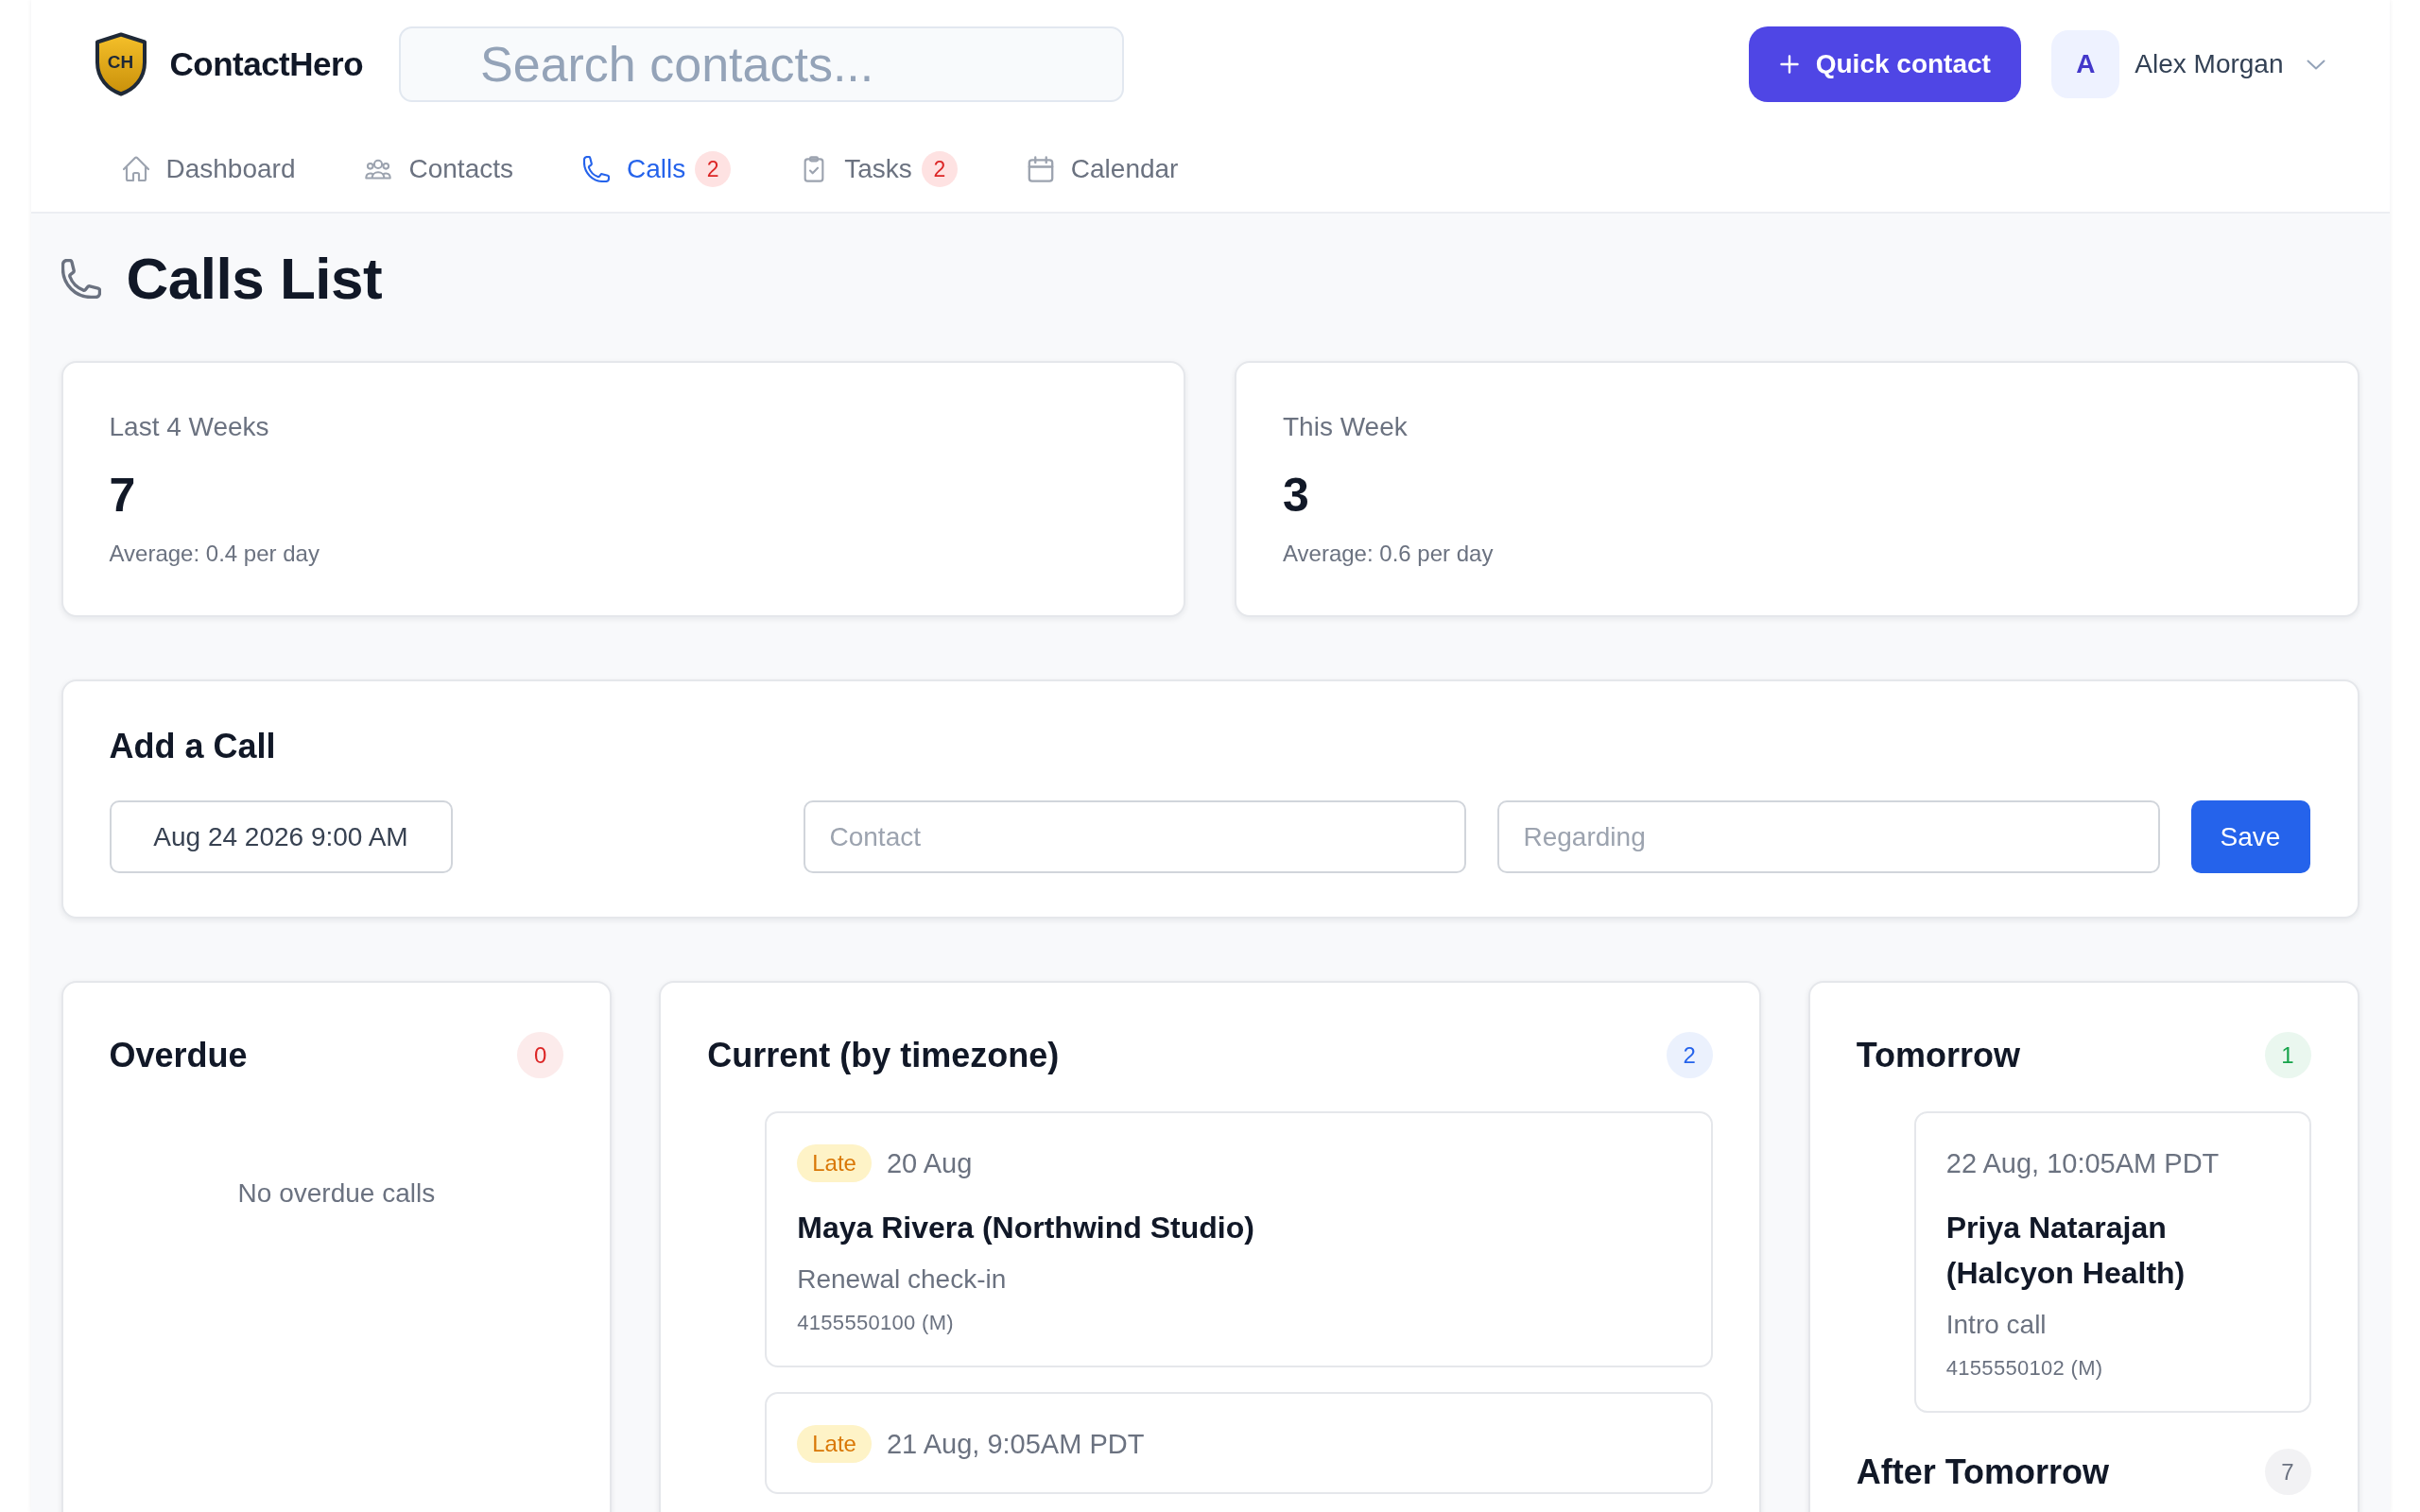  What do you see at coordinates (123, 496) in the screenshot?
I see `stat-value: 7` at bounding box center [123, 496].